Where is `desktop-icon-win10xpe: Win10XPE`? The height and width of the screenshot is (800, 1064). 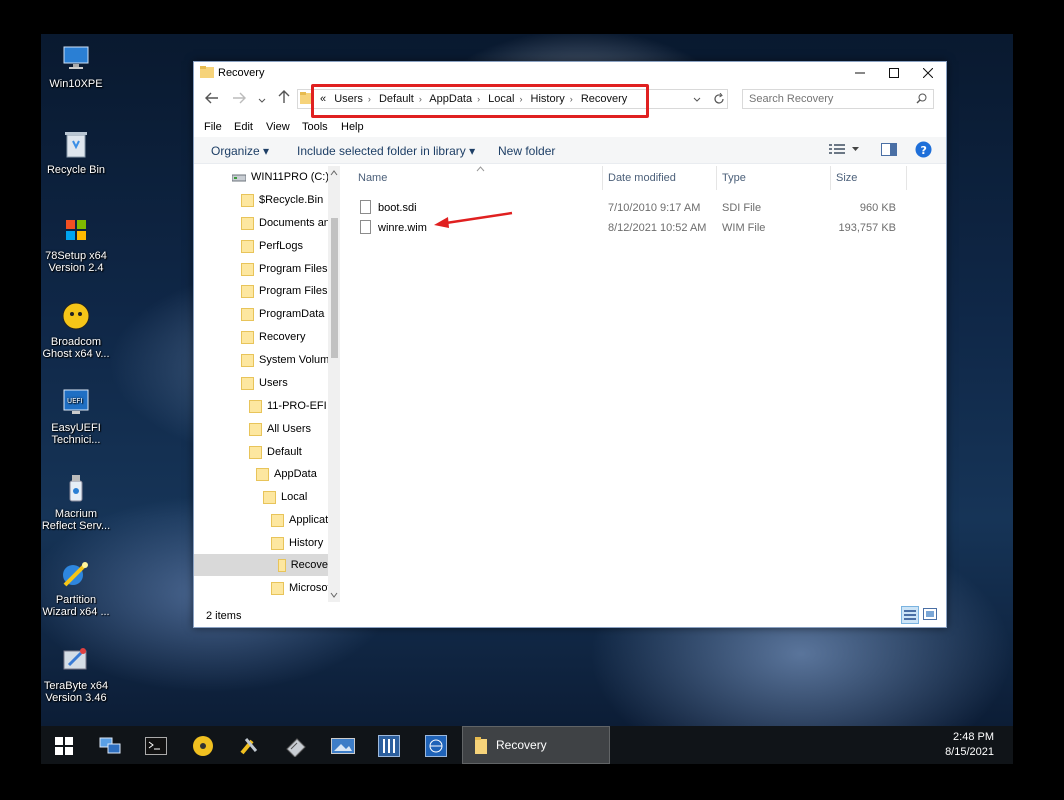 desktop-icon-win10xpe: Win10XPE is located at coordinates (77, 66).